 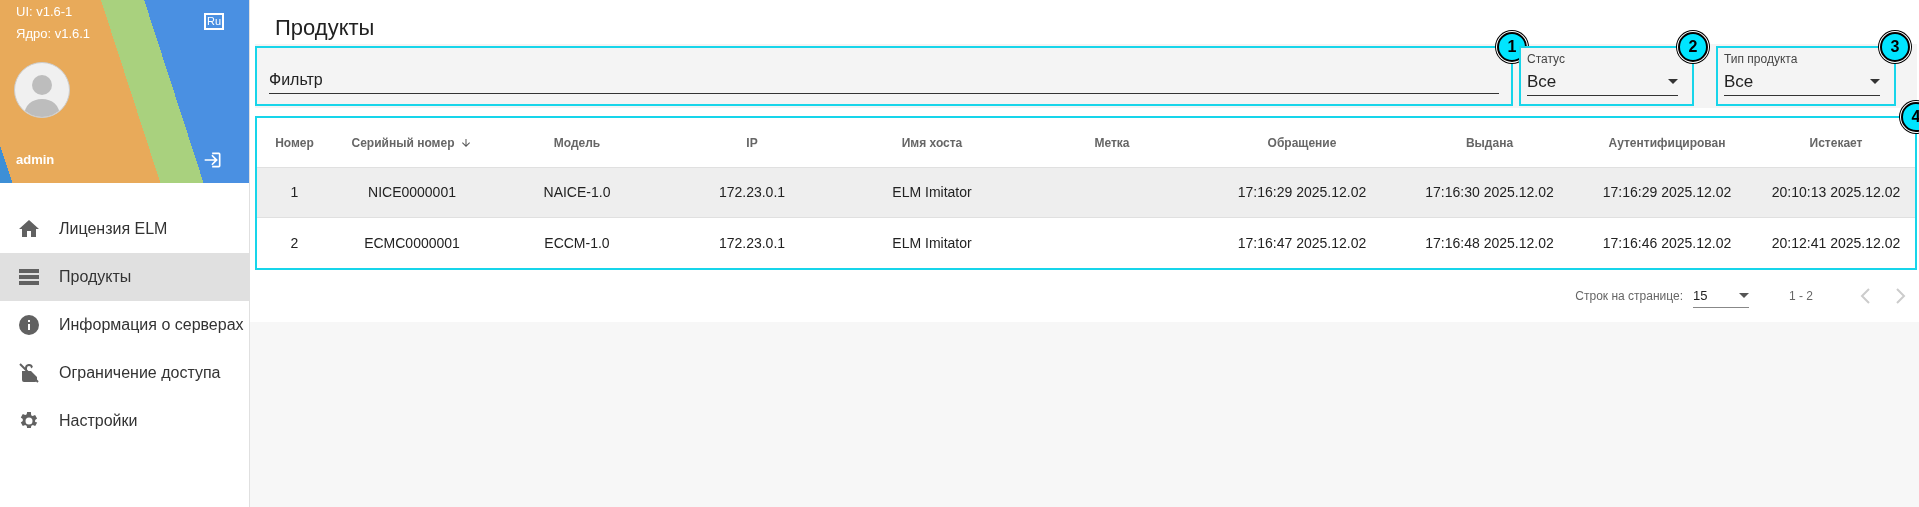 I want to click on table-cell-text: 17:16:47 2025.12.02, so click(x=1302, y=243).